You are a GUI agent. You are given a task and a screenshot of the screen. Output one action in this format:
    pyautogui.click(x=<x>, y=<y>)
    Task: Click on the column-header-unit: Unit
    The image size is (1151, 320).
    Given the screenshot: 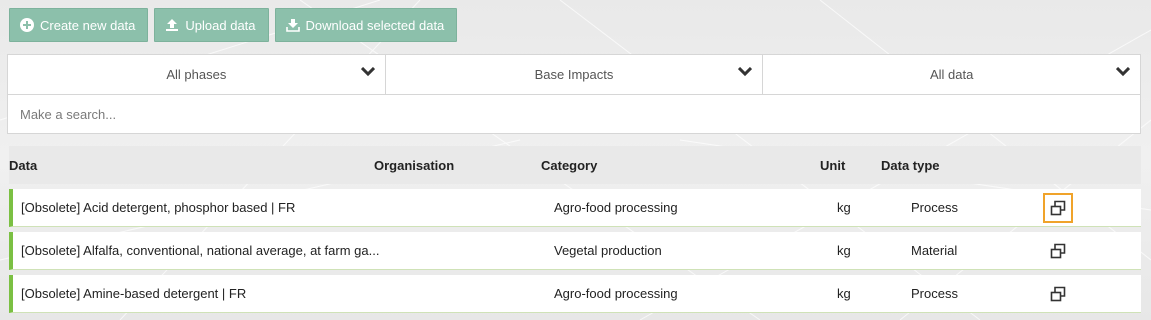 What is the action you would take?
    pyautogui.click(x=832, y=165)
    